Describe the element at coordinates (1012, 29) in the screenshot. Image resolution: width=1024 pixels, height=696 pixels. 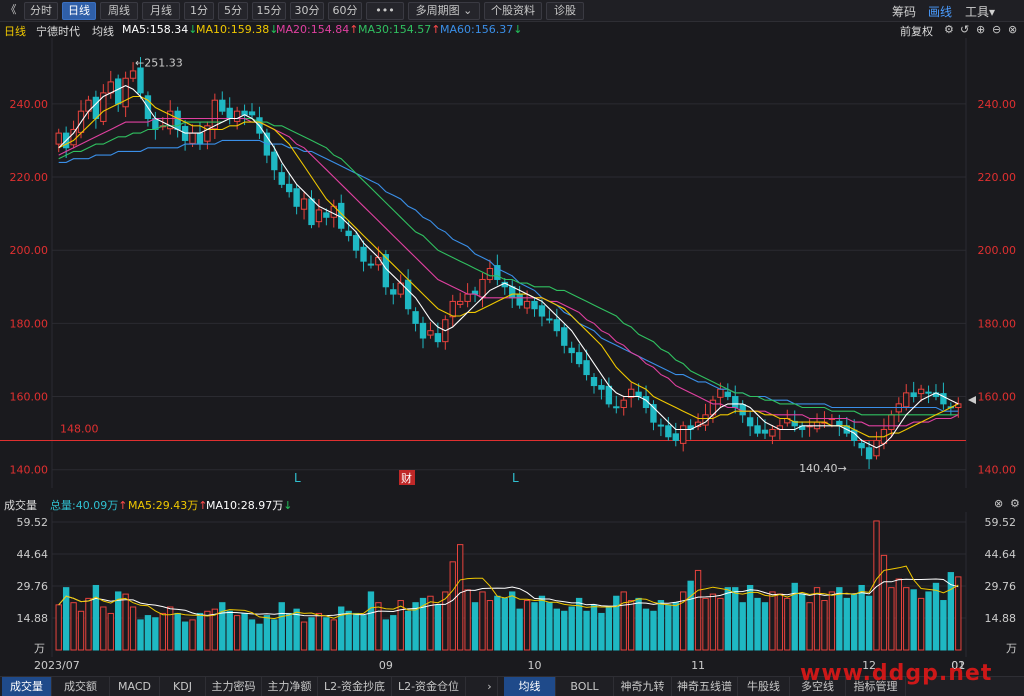
I see `close-icon: ⊗` at that location.